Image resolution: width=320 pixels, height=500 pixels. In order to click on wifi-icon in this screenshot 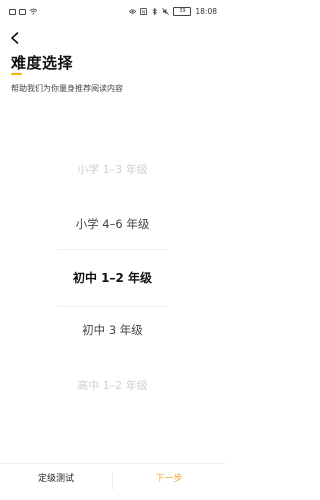, I will do `click(33, 11)`.